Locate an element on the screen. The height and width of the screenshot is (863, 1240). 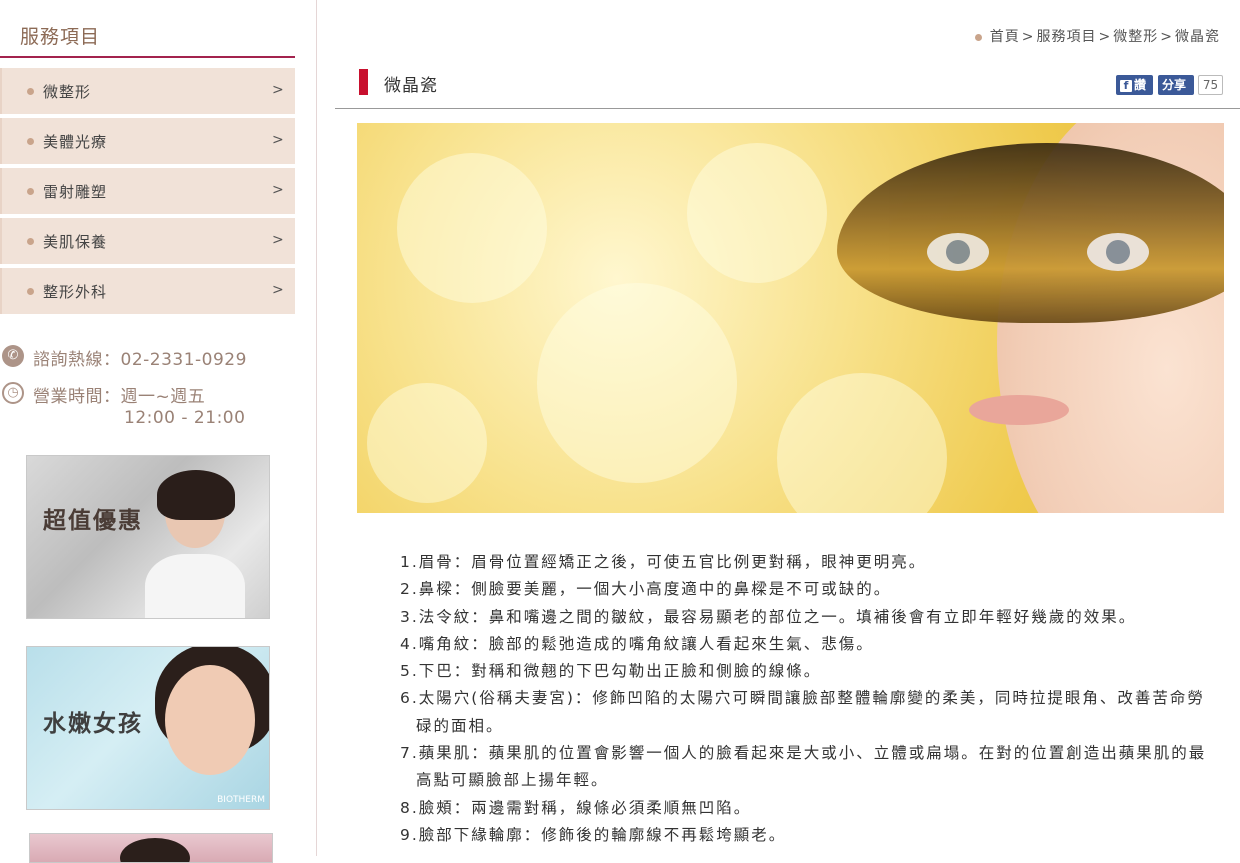
promo-banner-hydrating: 水嫩女孩 BIOTHERM is located at coordinates (148, 728).